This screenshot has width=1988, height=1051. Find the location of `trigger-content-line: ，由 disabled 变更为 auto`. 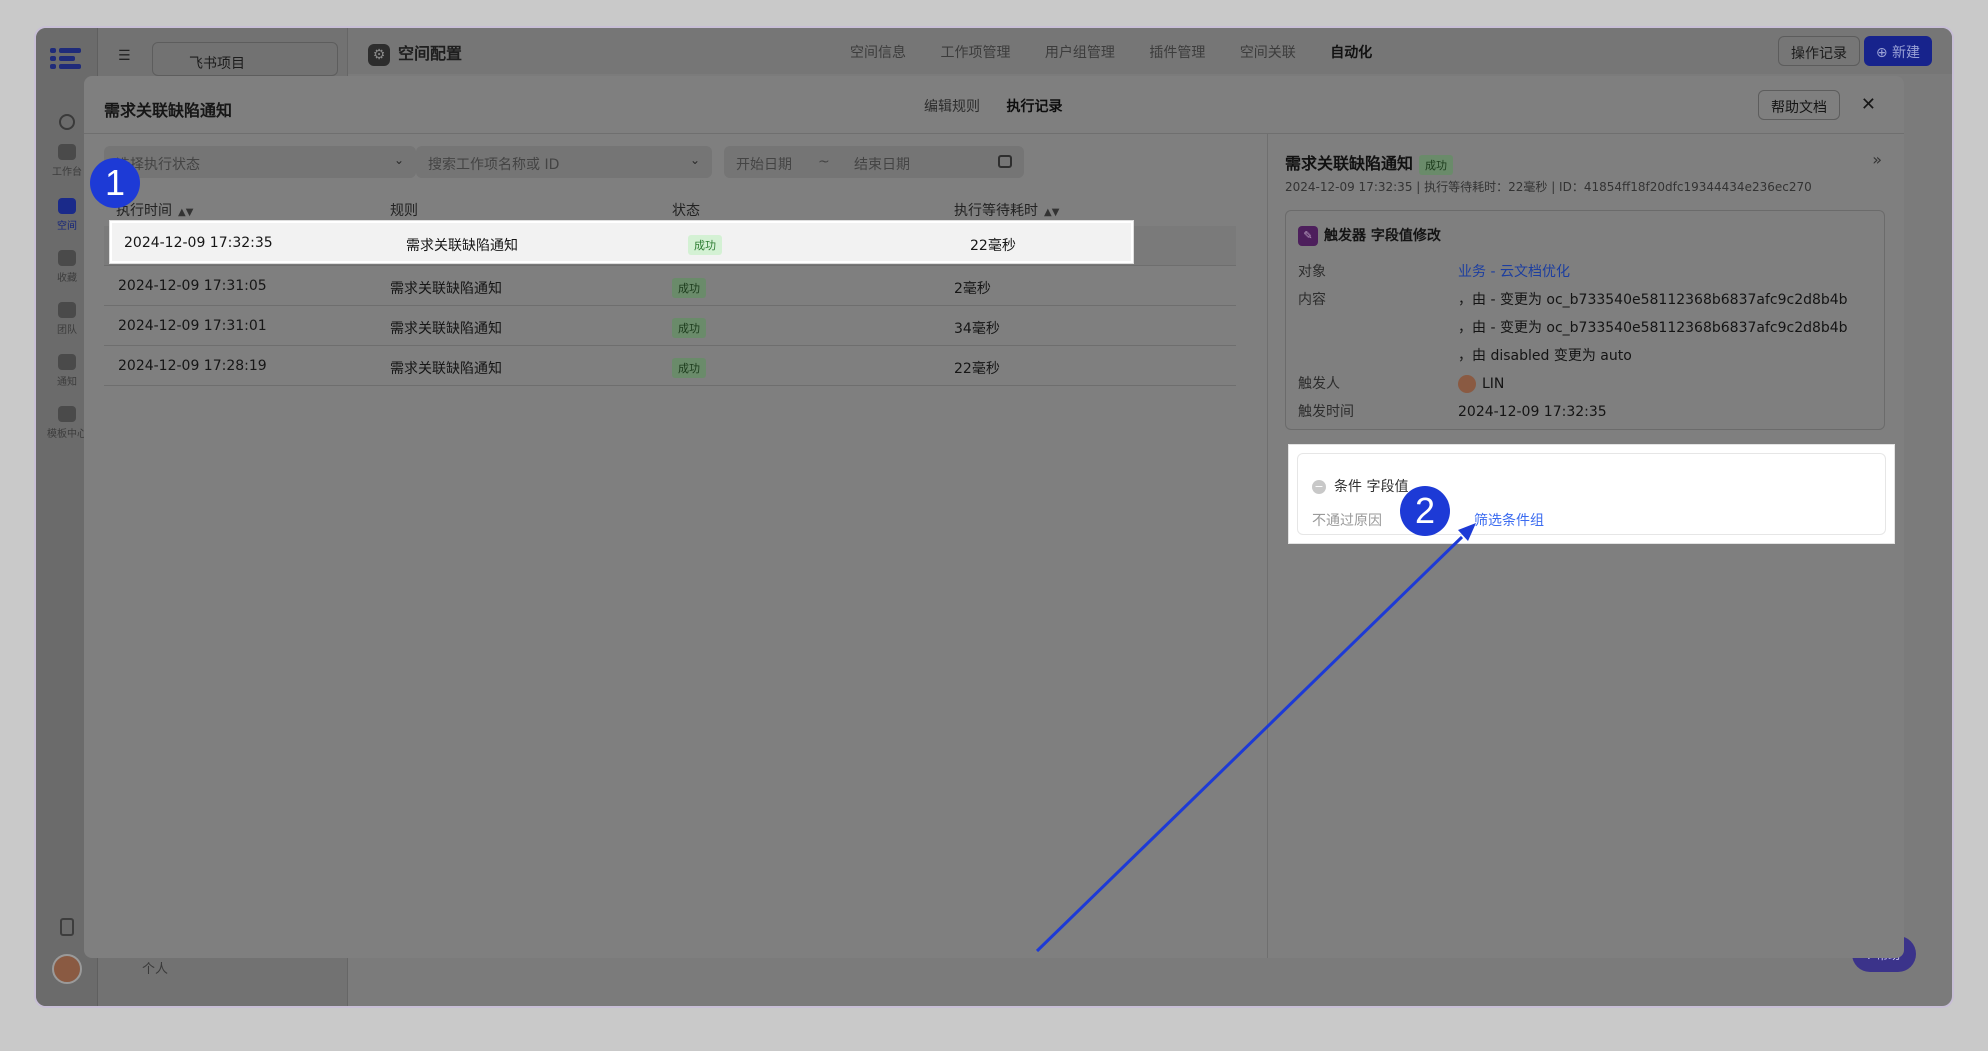

trigger-content-line: ，由 disabled 变更为 auto is located at coordinates (1545, 356).